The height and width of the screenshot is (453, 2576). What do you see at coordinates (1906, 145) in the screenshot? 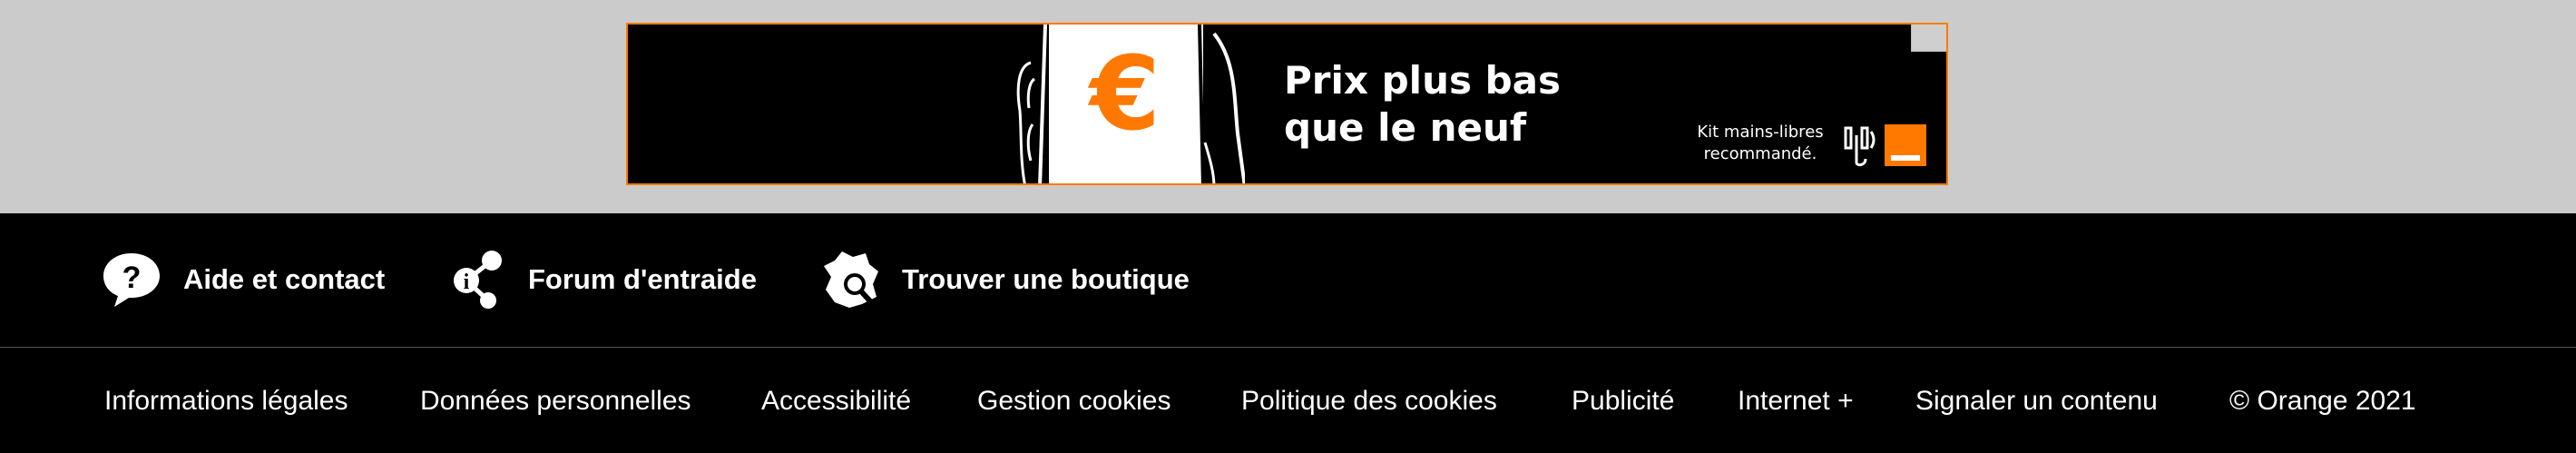
I see `orange-logo` at bounding box center [1906, 145].